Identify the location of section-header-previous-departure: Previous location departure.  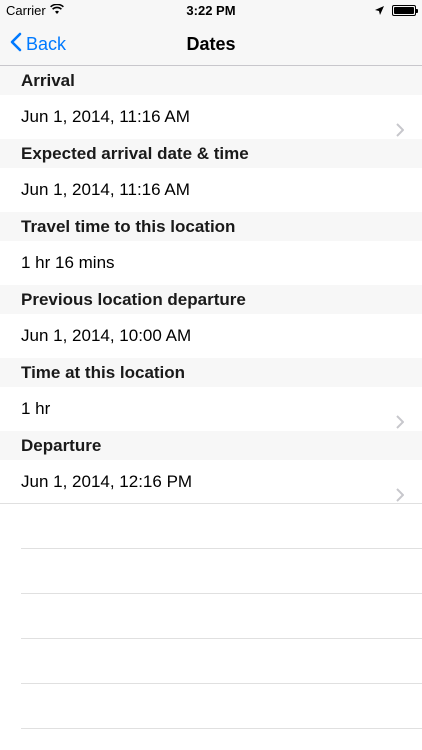
(211, 299).